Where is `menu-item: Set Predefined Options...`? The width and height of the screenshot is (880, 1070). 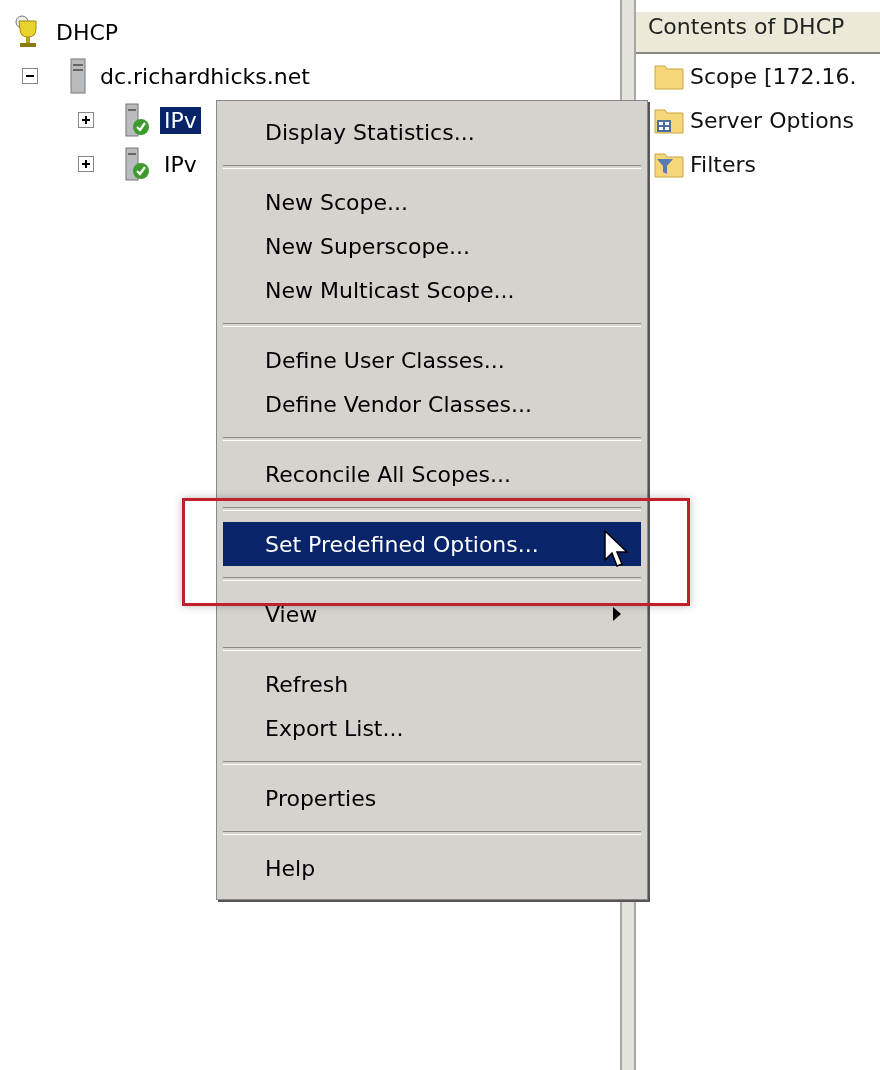 menu-item: Set Predefined Options... is located at coordinates (432, 544).